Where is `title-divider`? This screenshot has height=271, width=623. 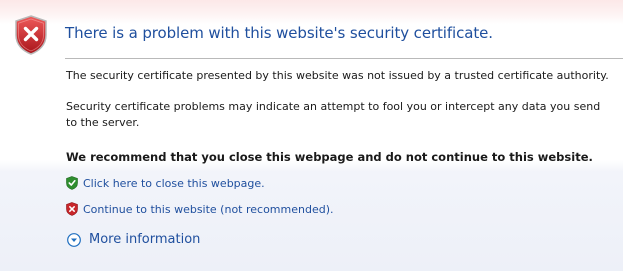
title-divider is located at coordinates (344, 58).